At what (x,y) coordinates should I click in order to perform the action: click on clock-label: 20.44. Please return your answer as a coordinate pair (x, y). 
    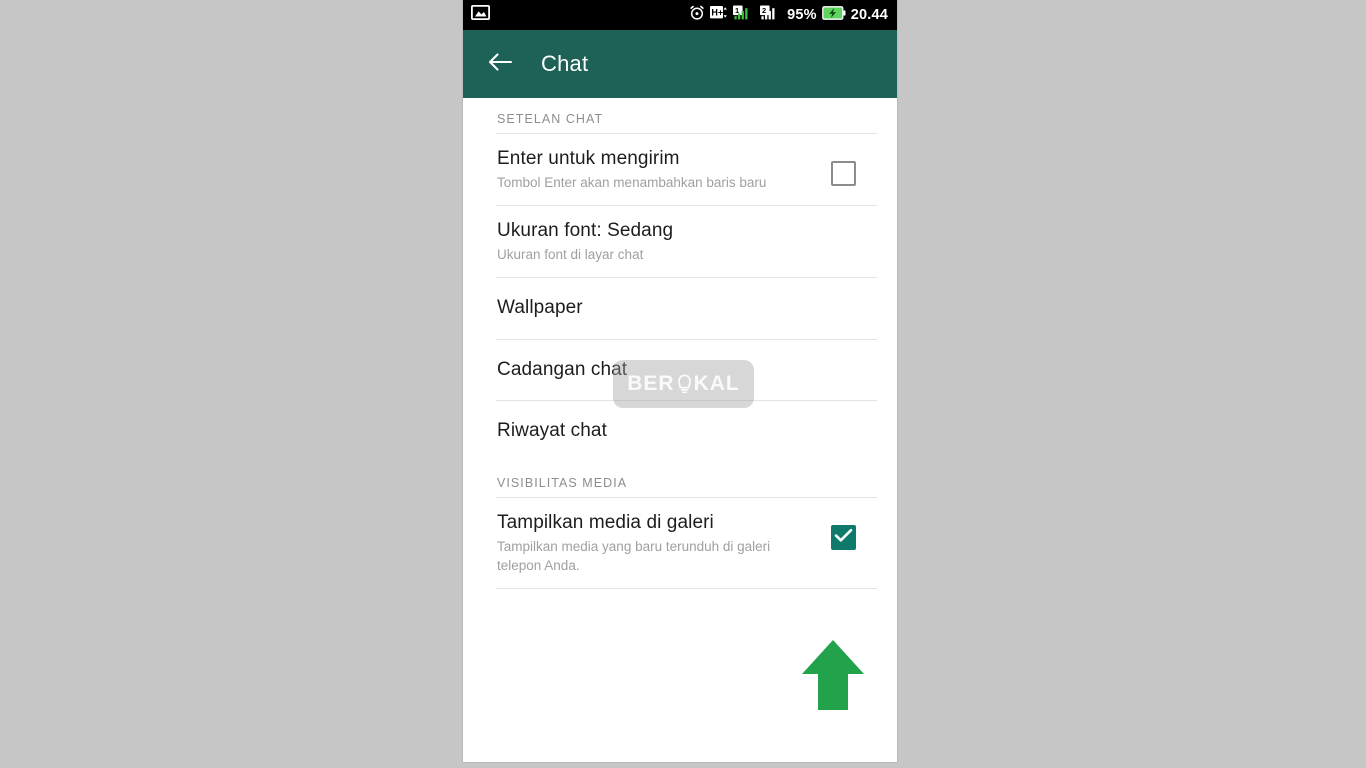
    Looking at the image, I should click on (869, 14).